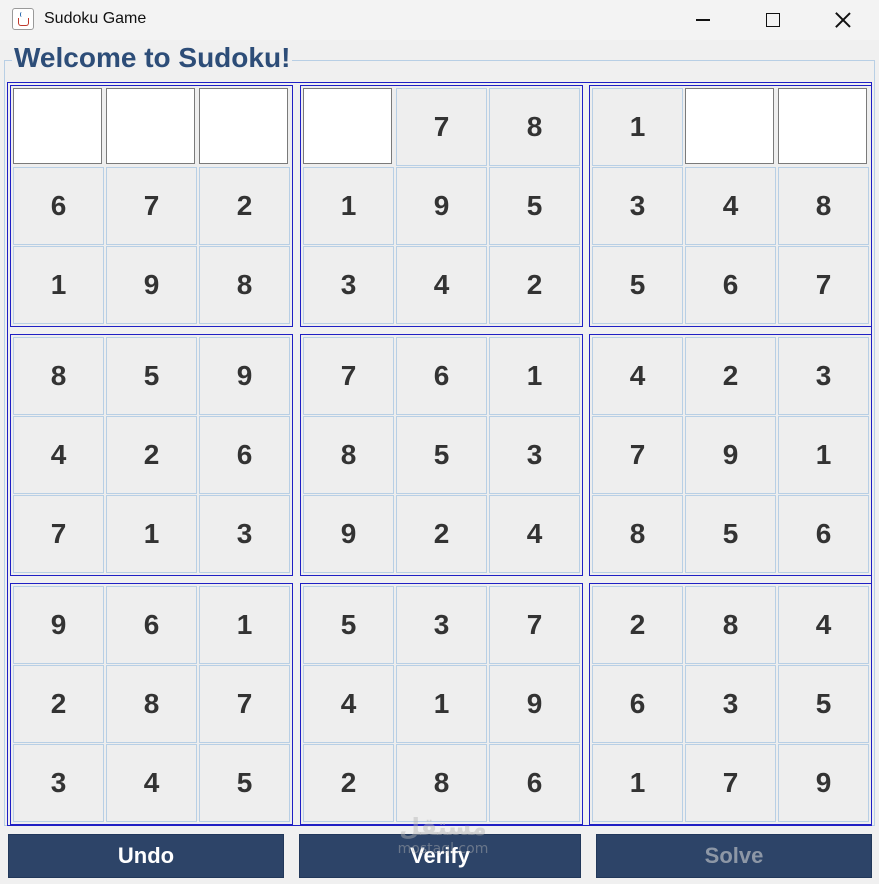 The height and width of the screenshot is (884, 879). Describe the element at coordinates (146, 856) in the screenshot. I see `undo-button: Undo` at that location.